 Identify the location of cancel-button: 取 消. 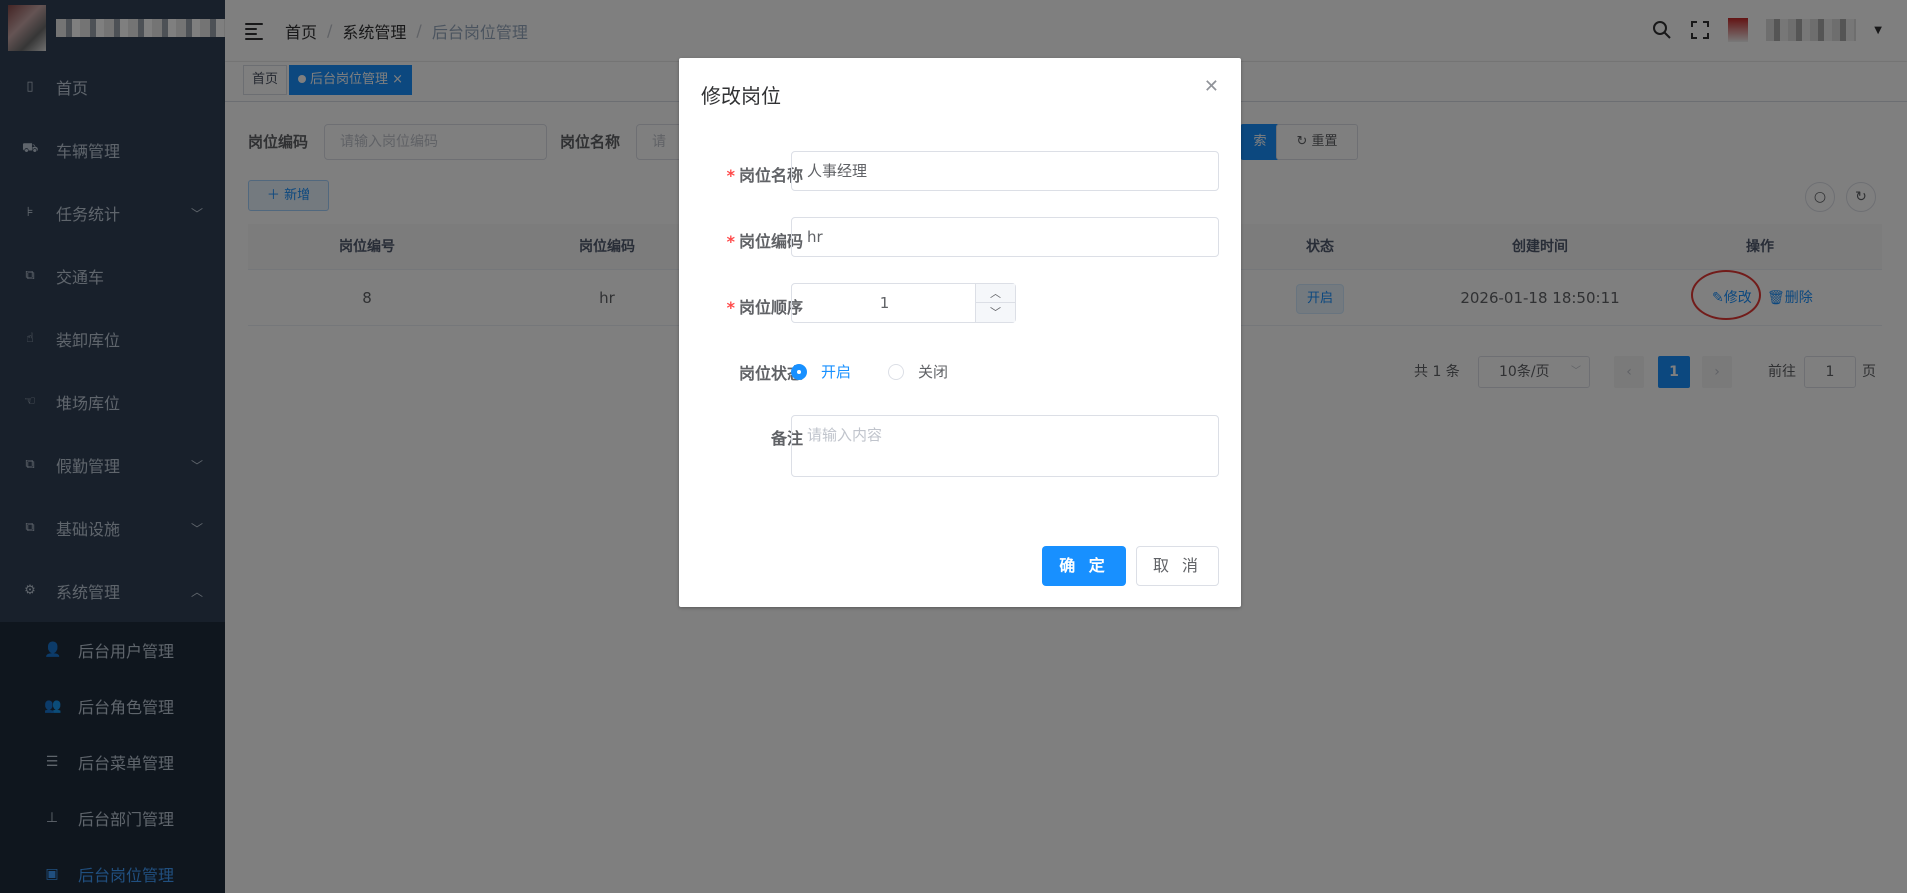
(1177, 566).